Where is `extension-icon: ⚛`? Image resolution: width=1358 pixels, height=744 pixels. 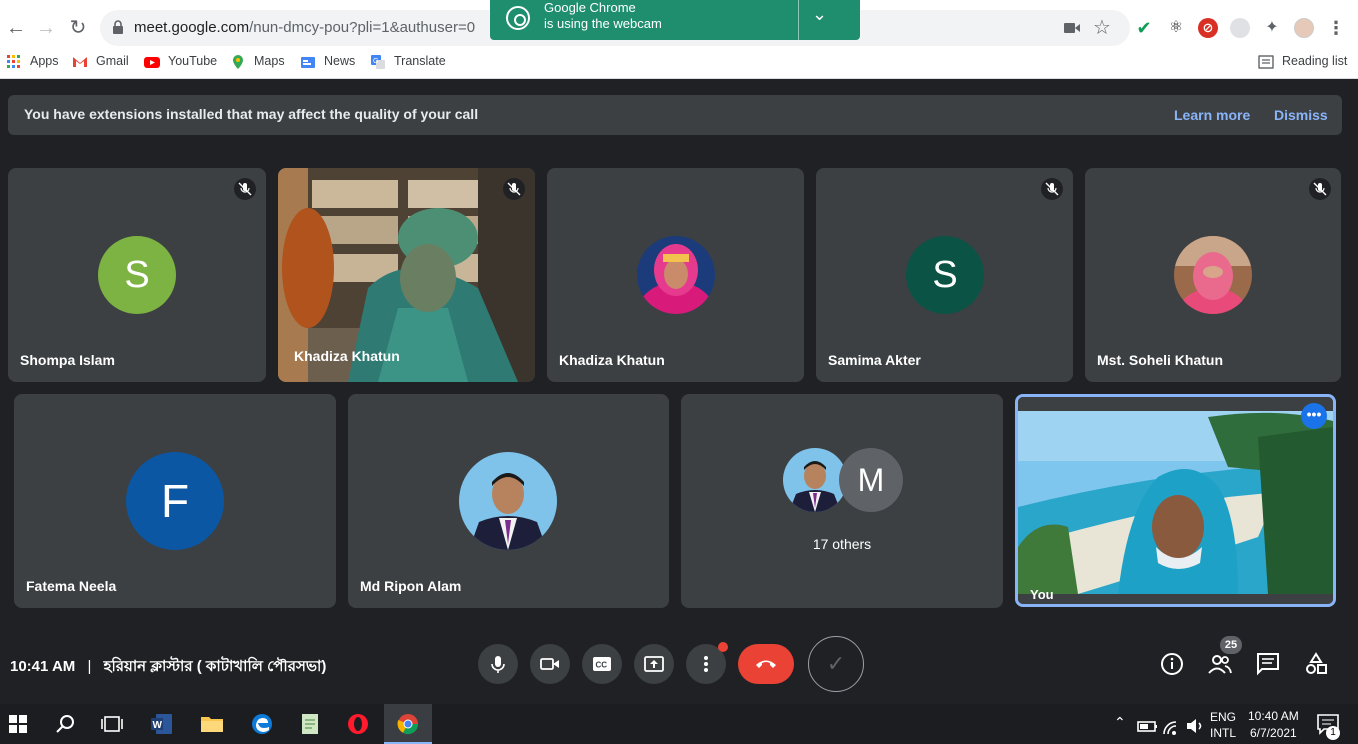 extension-icon: ⚛ is located at coordinates (1176, 28).